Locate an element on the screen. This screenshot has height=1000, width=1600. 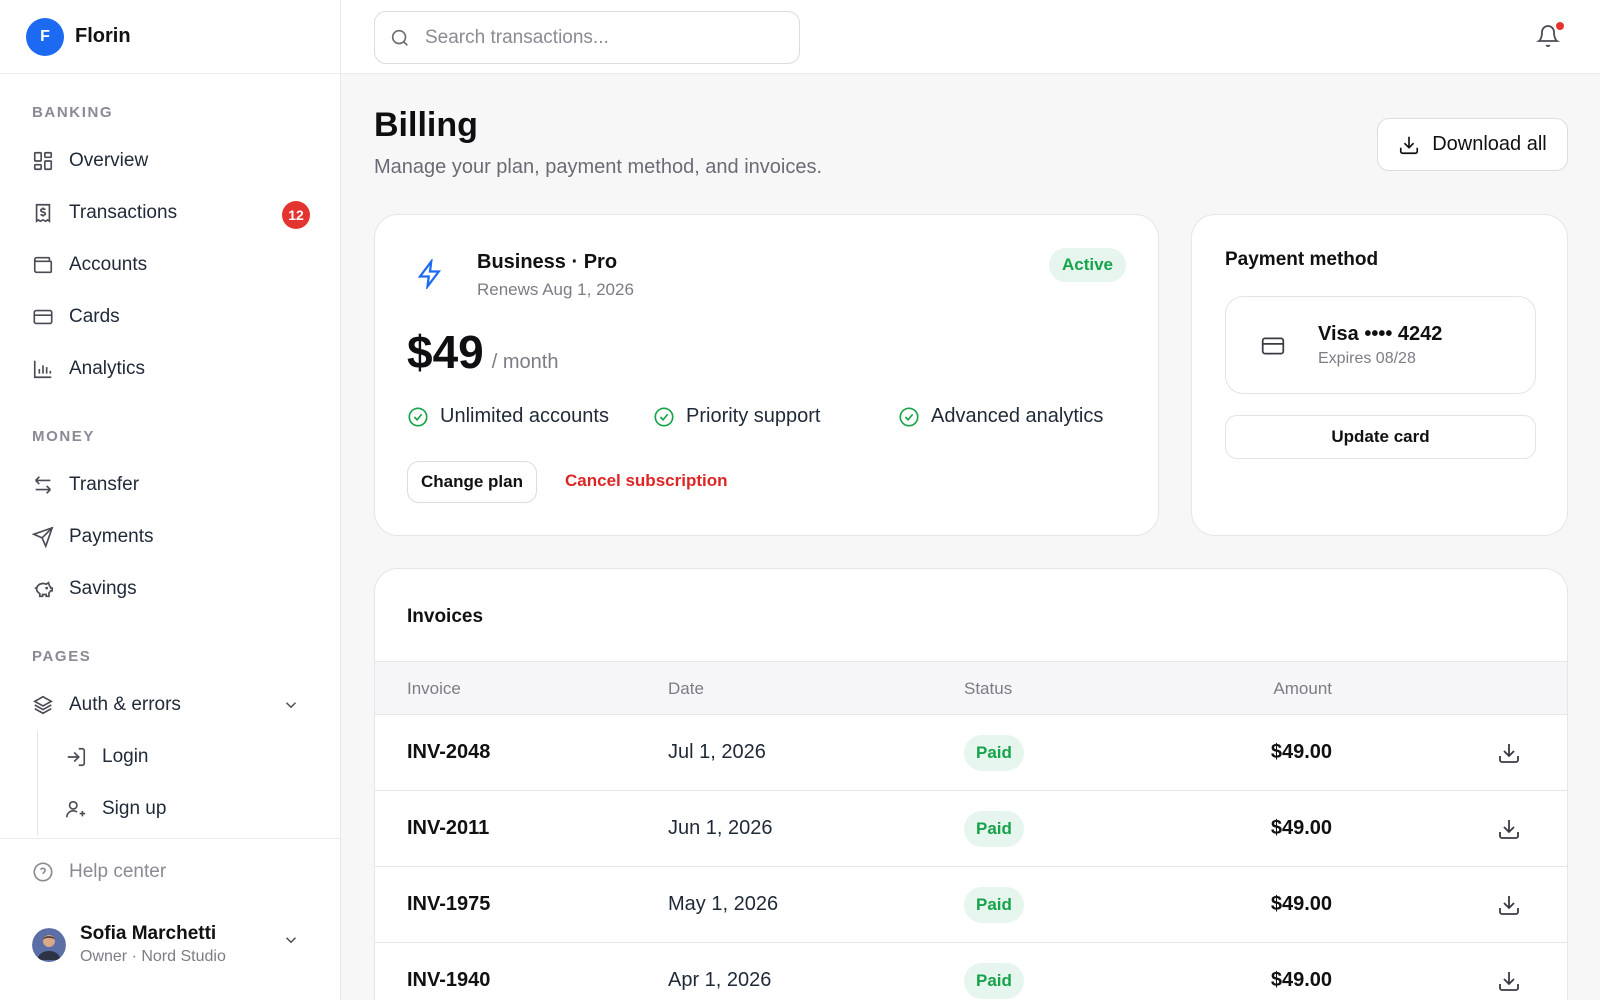
sidebar-item-login: Login is located at coordinates (187, 757).